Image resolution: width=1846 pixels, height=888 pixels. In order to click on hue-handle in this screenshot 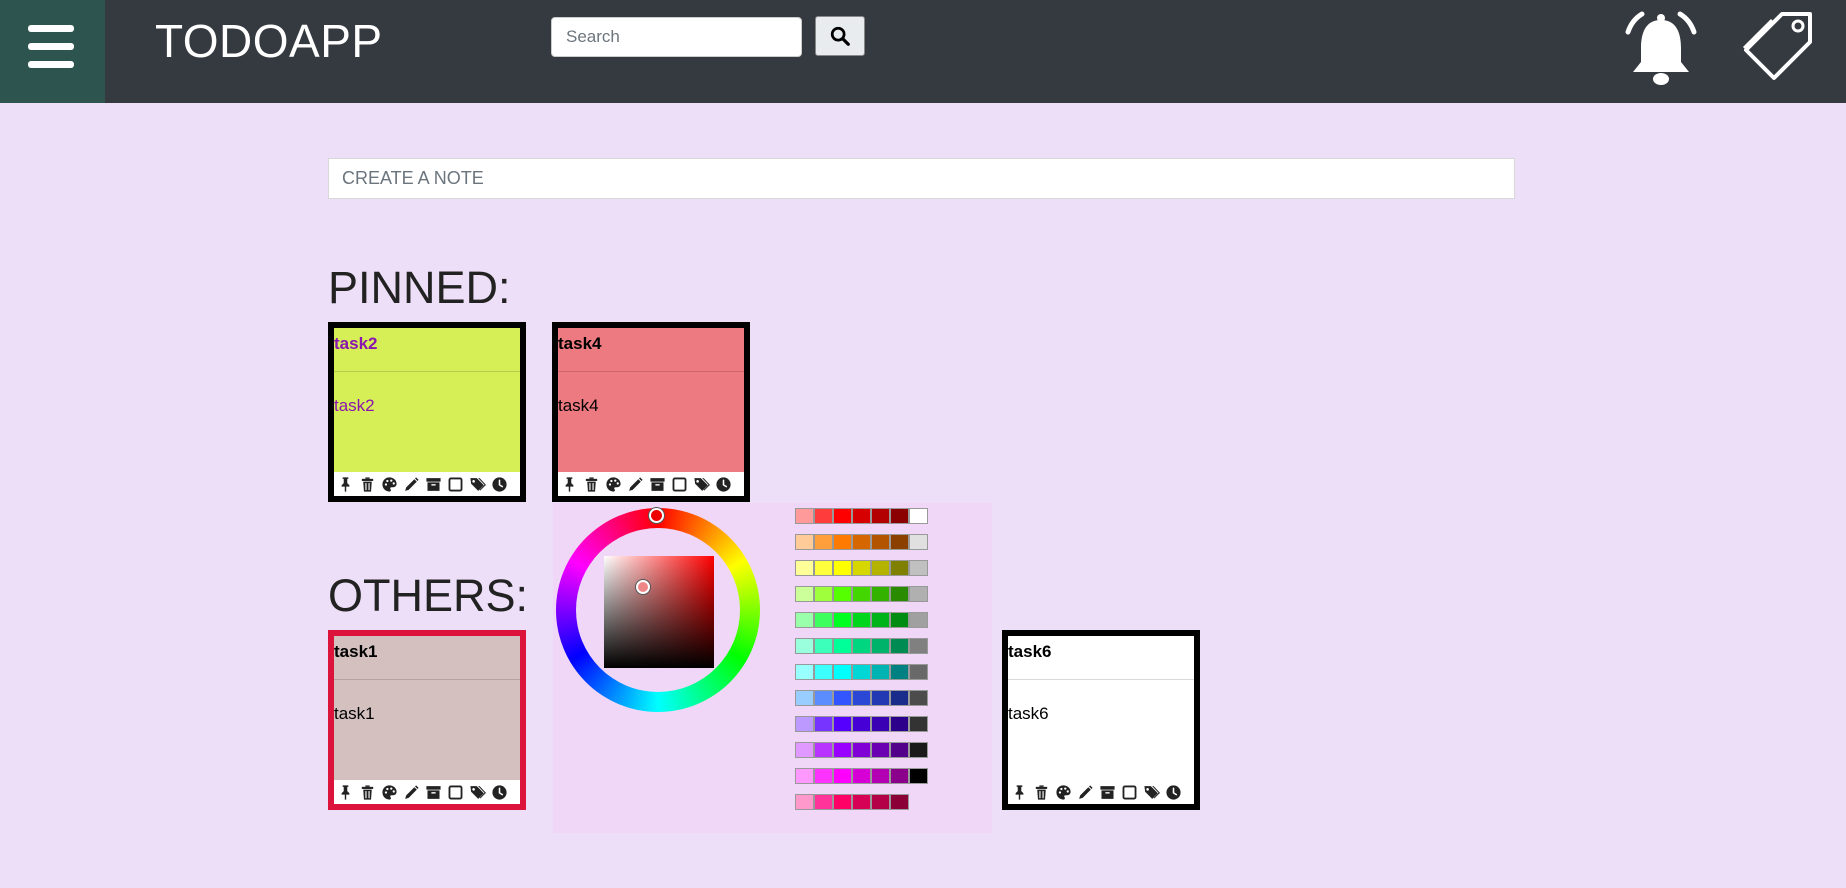, I will do `click(656, 515)`.